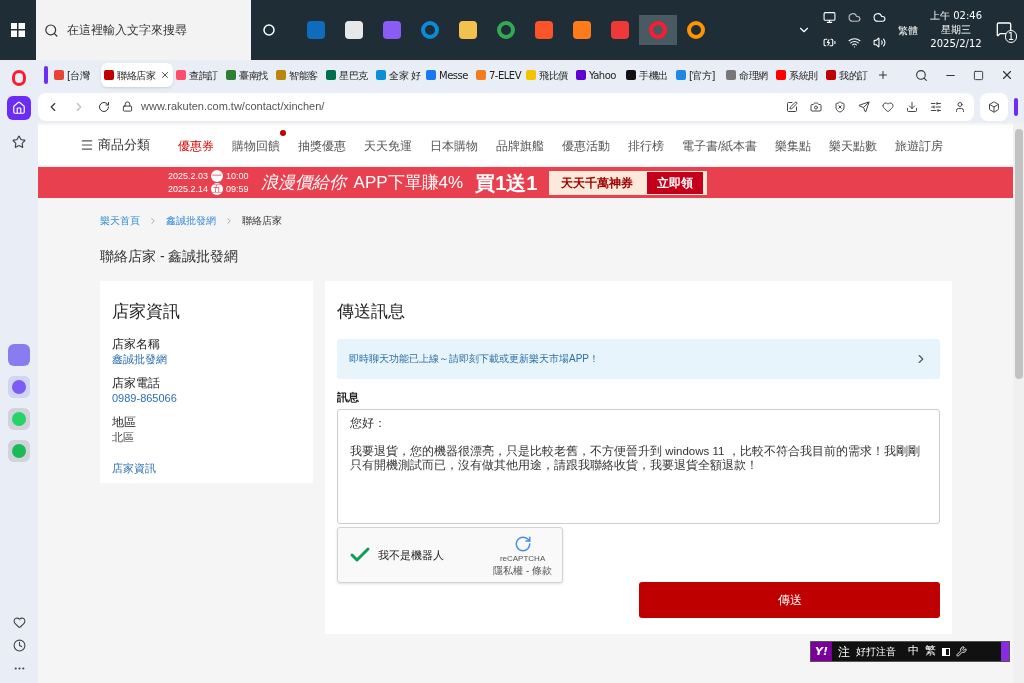 This screenshot has width=1024, height=683. Describe the element at coordinates (879, 17) in the screenshot. I see `cloud-icon` at that location.